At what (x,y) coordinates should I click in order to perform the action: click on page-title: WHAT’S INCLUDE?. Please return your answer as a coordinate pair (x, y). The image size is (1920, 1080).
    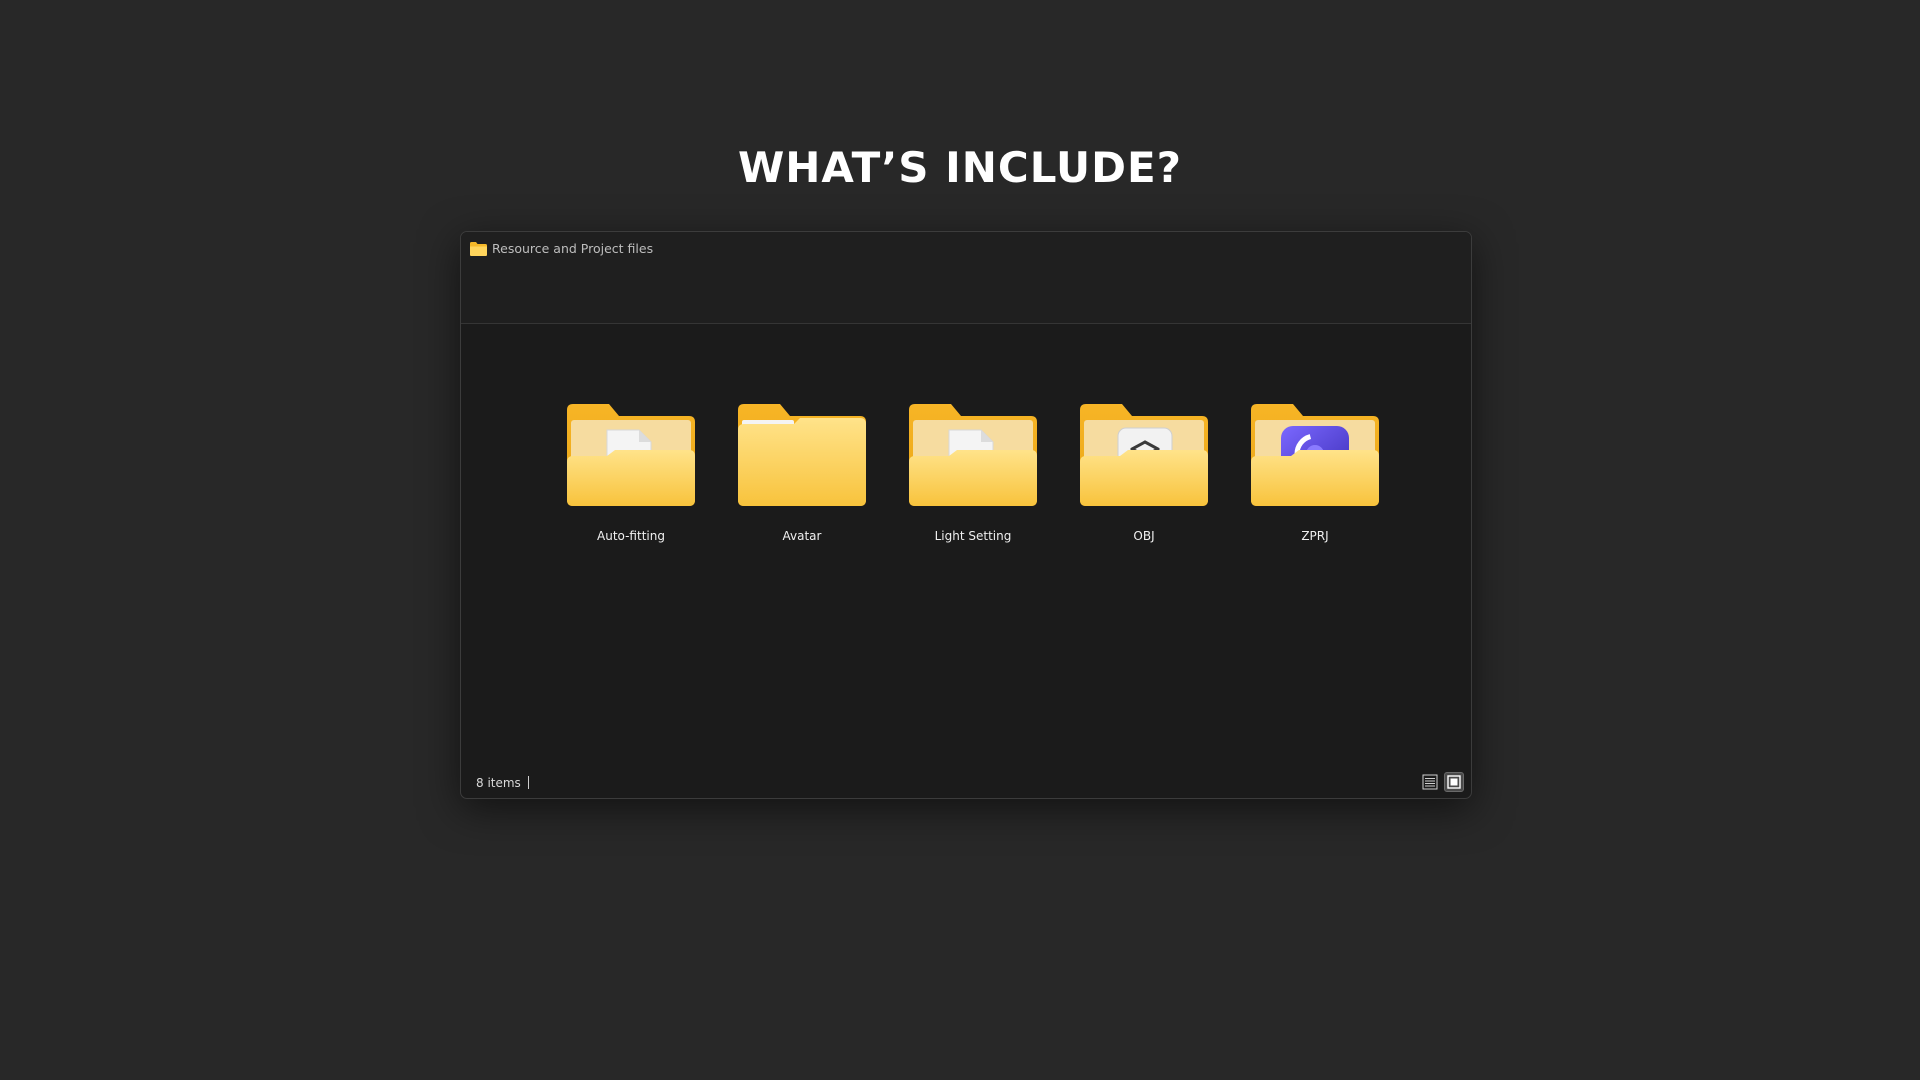
    Looking at the image, I should click on (960, 167).